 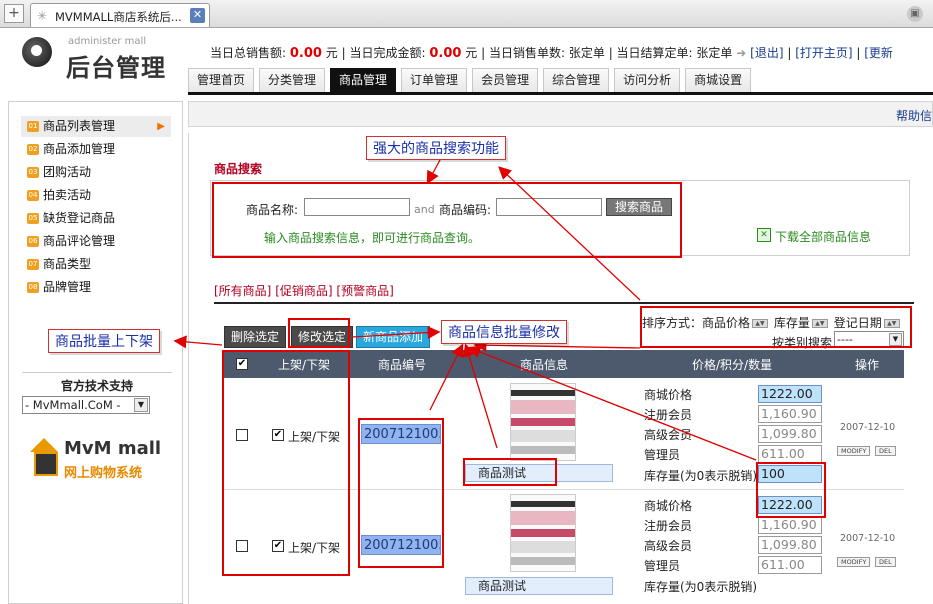 I want to click on callout-batch-shelf: 商品批量上下架, so click(x=104, y=341).